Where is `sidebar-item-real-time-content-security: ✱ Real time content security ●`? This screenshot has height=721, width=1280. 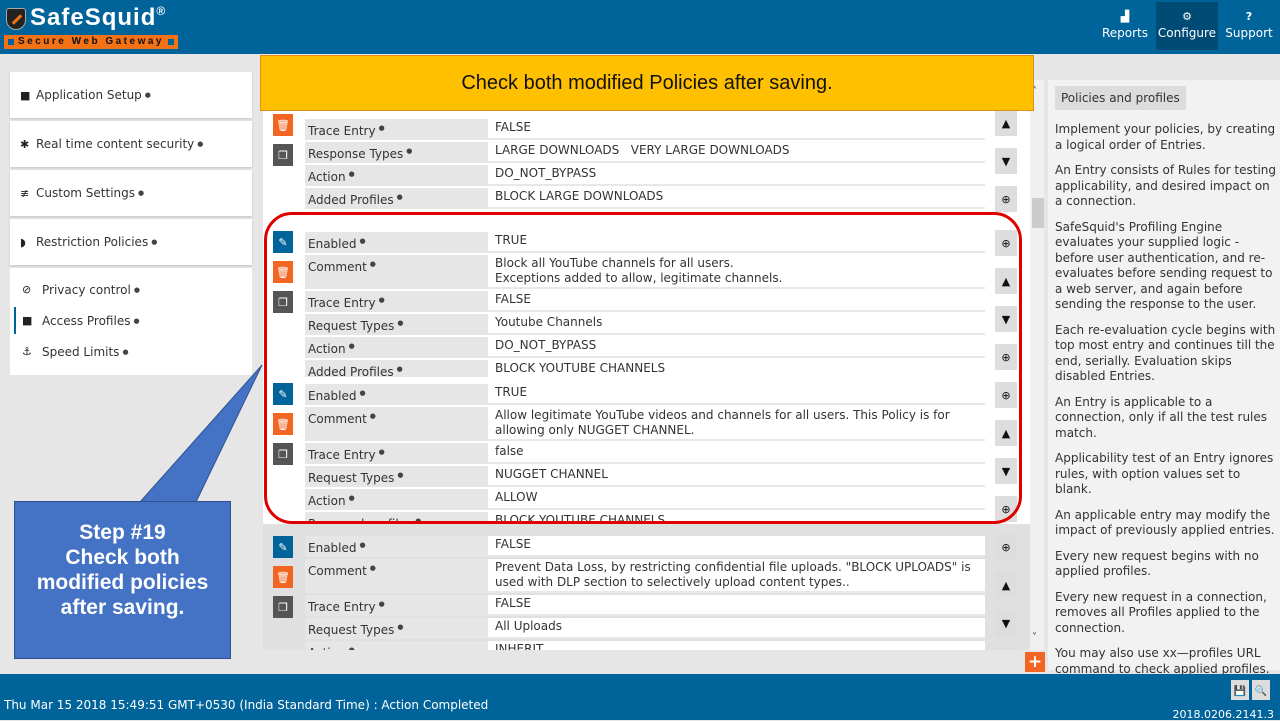
sidebar-item-real-time-content-security: ✱ Real time content security ● is located at coordinates (131, 144).